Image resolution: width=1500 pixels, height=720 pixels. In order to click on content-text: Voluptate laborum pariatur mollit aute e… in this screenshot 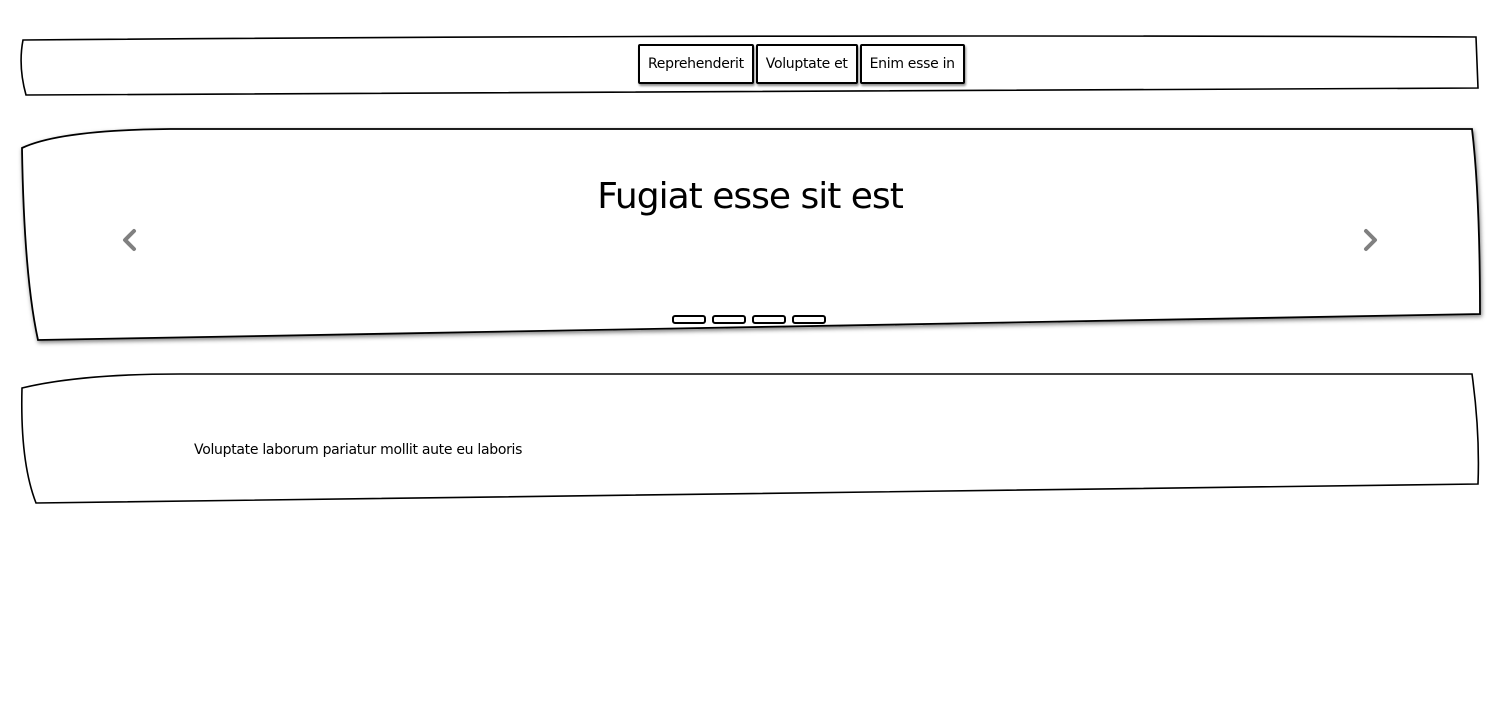, I will do `click(358, 450)`.